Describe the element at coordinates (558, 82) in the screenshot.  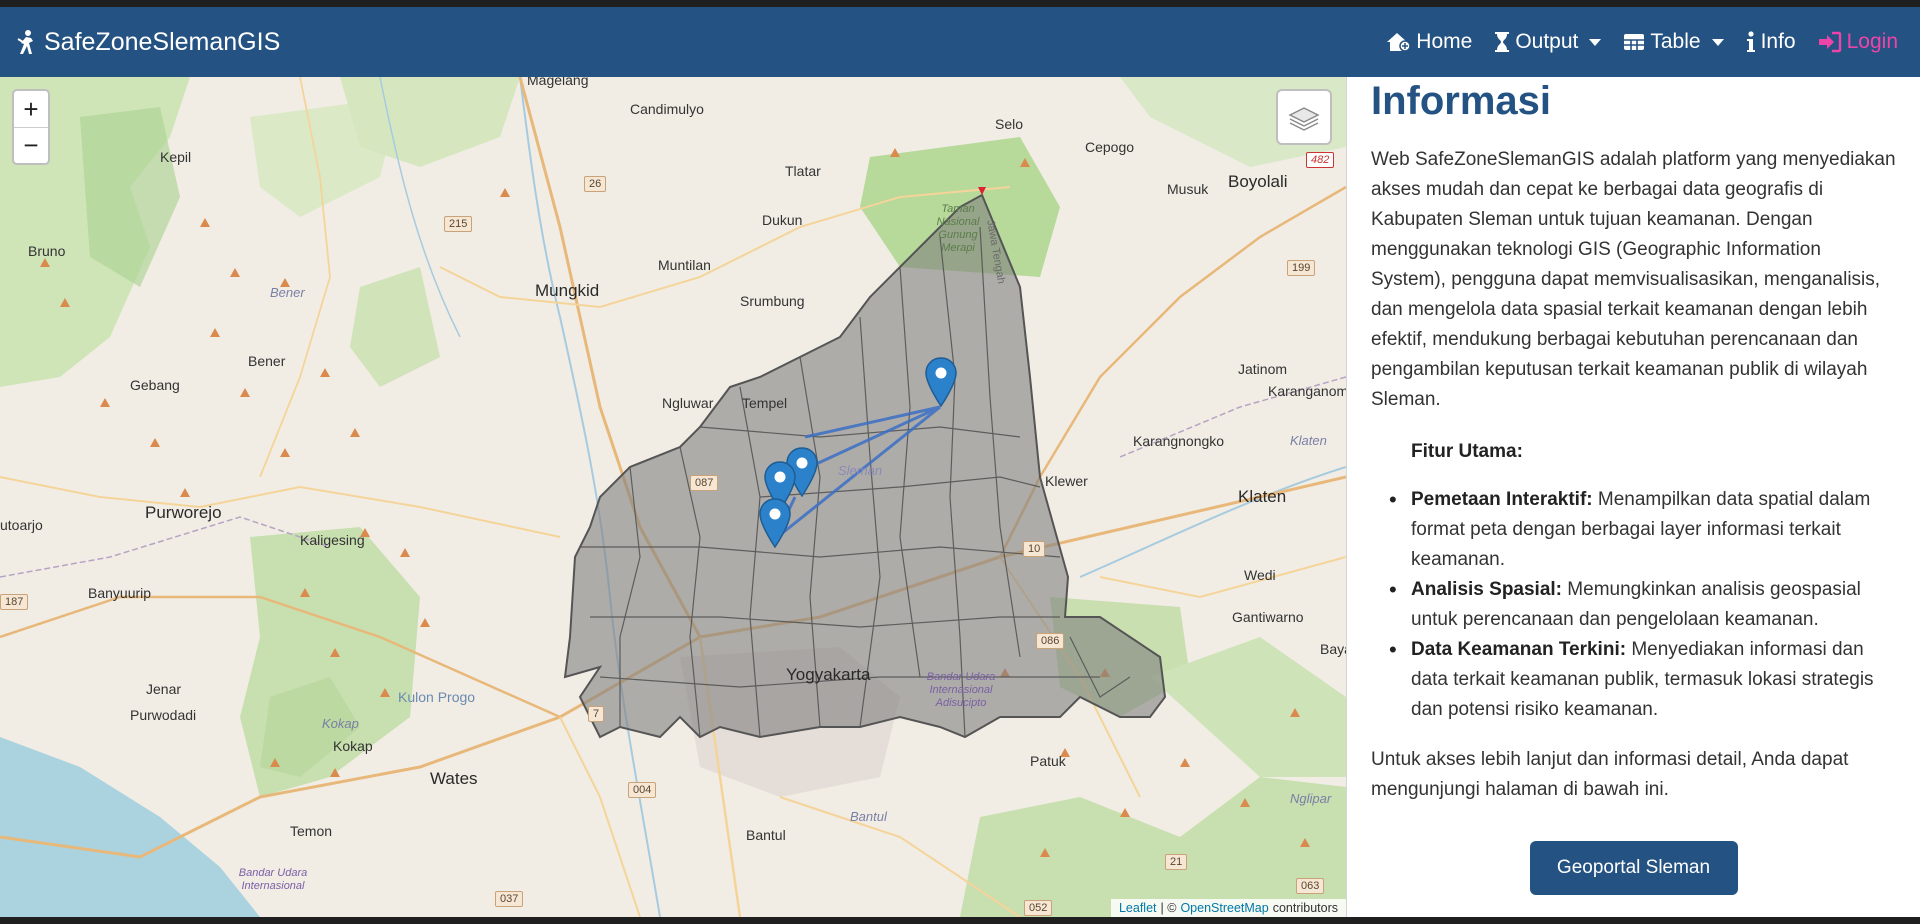
I see `map-label: Magelang` at that location.